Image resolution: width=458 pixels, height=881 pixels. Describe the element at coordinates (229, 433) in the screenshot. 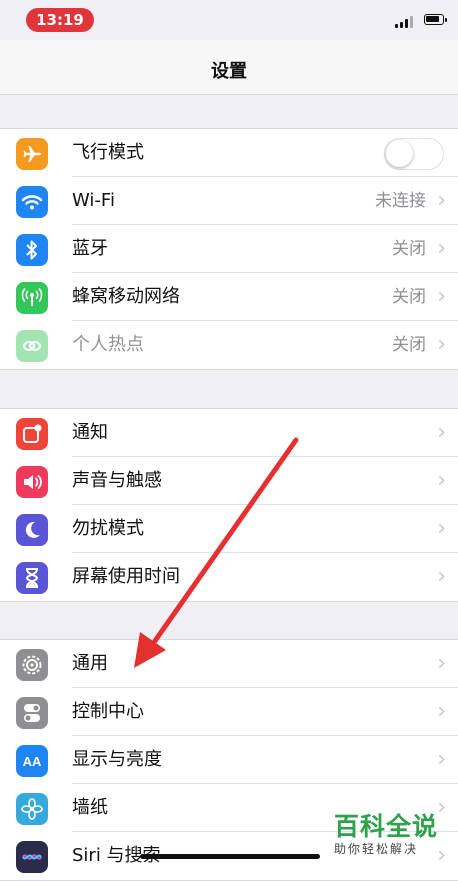

I see `settings-row-notifications: 通知 ›` at that location.